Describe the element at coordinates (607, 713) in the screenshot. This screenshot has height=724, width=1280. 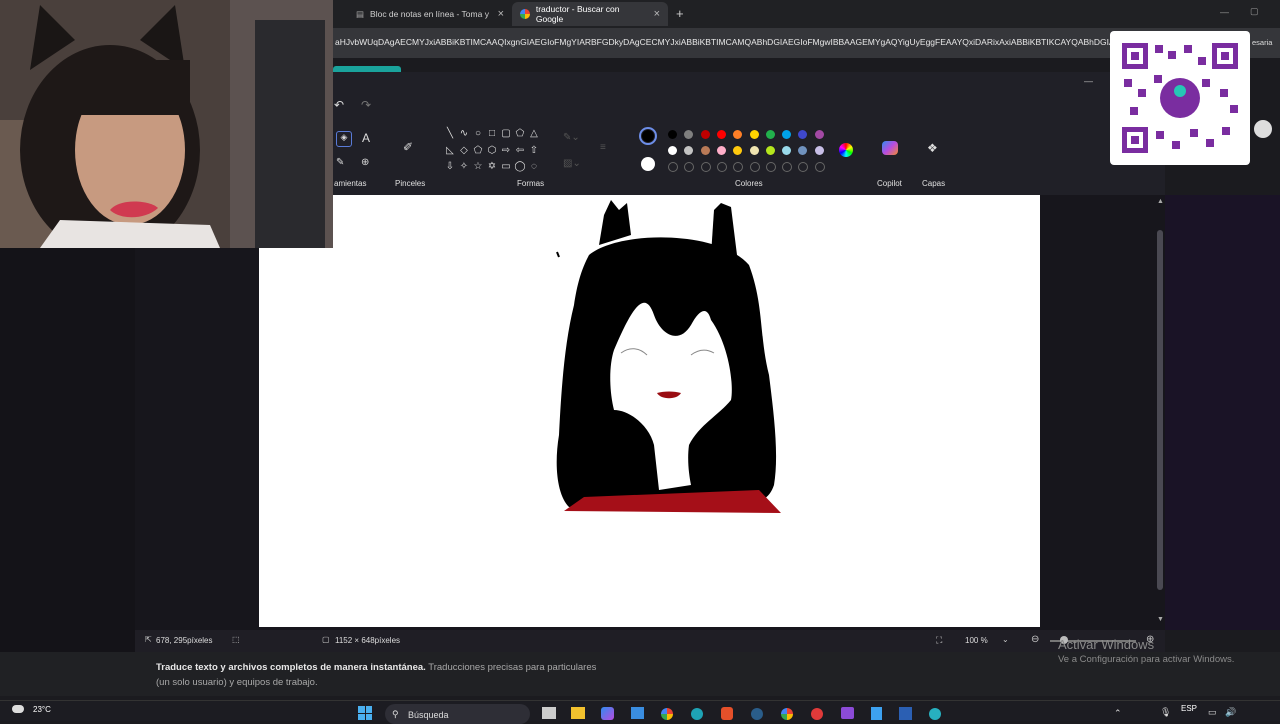
I see `copilot-app-icon` at that location.